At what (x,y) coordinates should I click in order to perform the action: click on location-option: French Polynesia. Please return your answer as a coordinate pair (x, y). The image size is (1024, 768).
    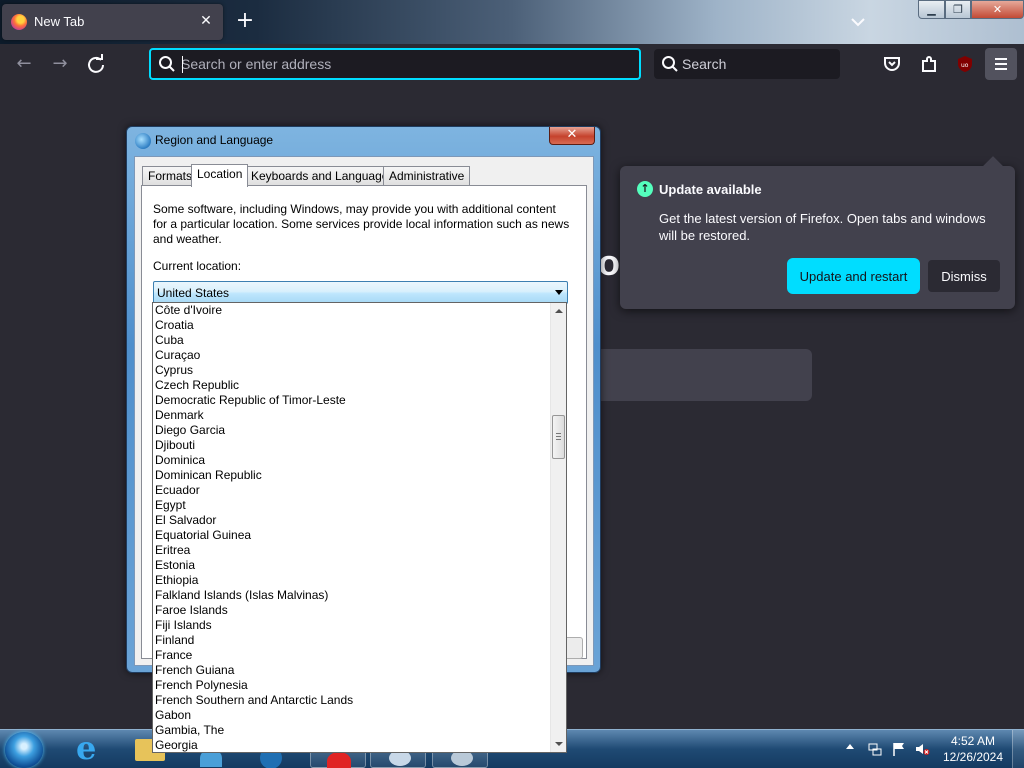
    Looking at the image, I should click on (352, 685).